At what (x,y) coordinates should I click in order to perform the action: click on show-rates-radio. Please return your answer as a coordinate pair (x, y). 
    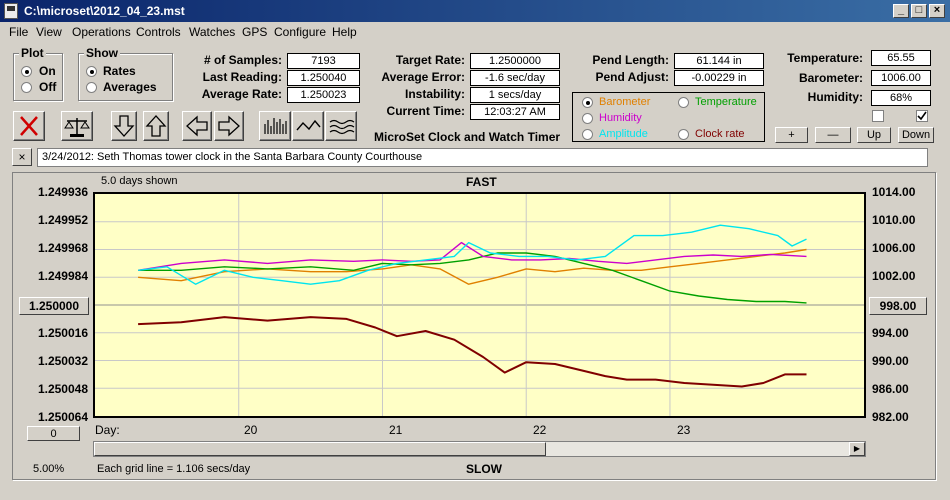
    Looking at the image, I should click on (91, 71).